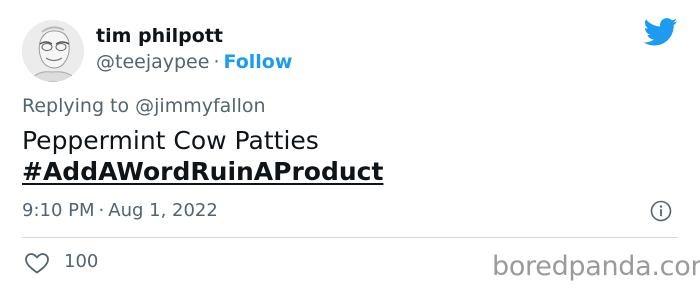  I want to click on handle-row: @teejaypee · Follow, so click(194, 62).